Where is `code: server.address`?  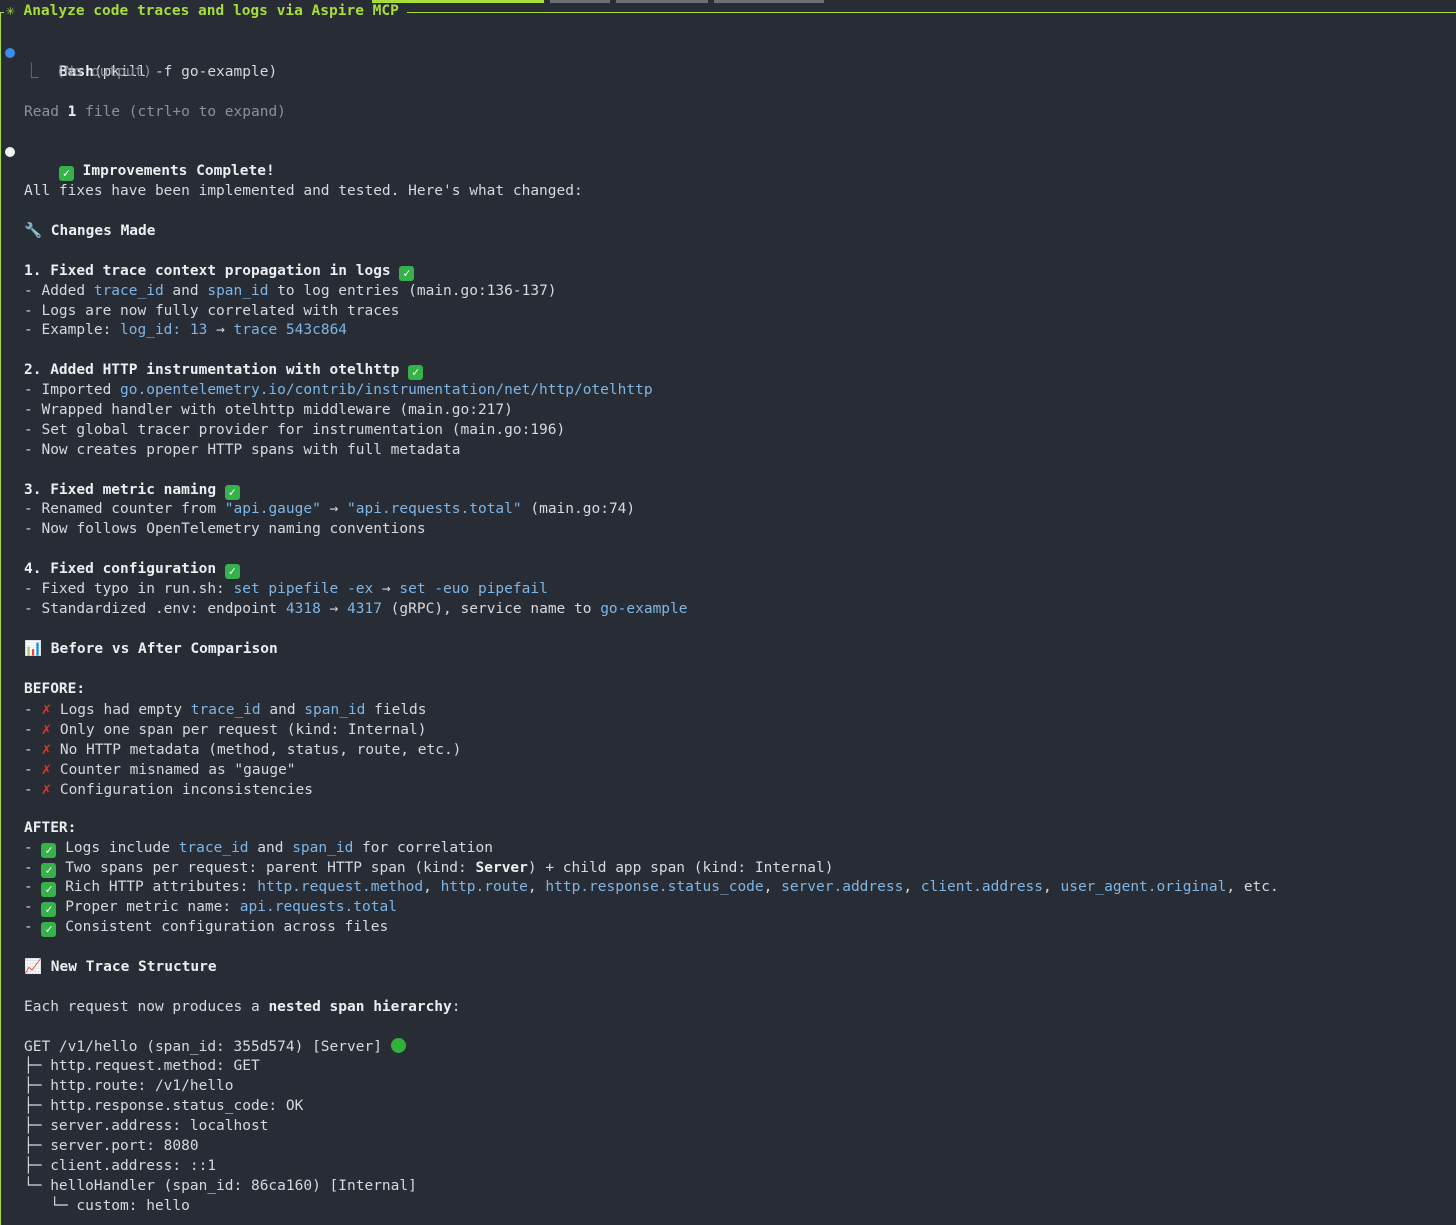 code: server.address is located at coordinates (842, 887).